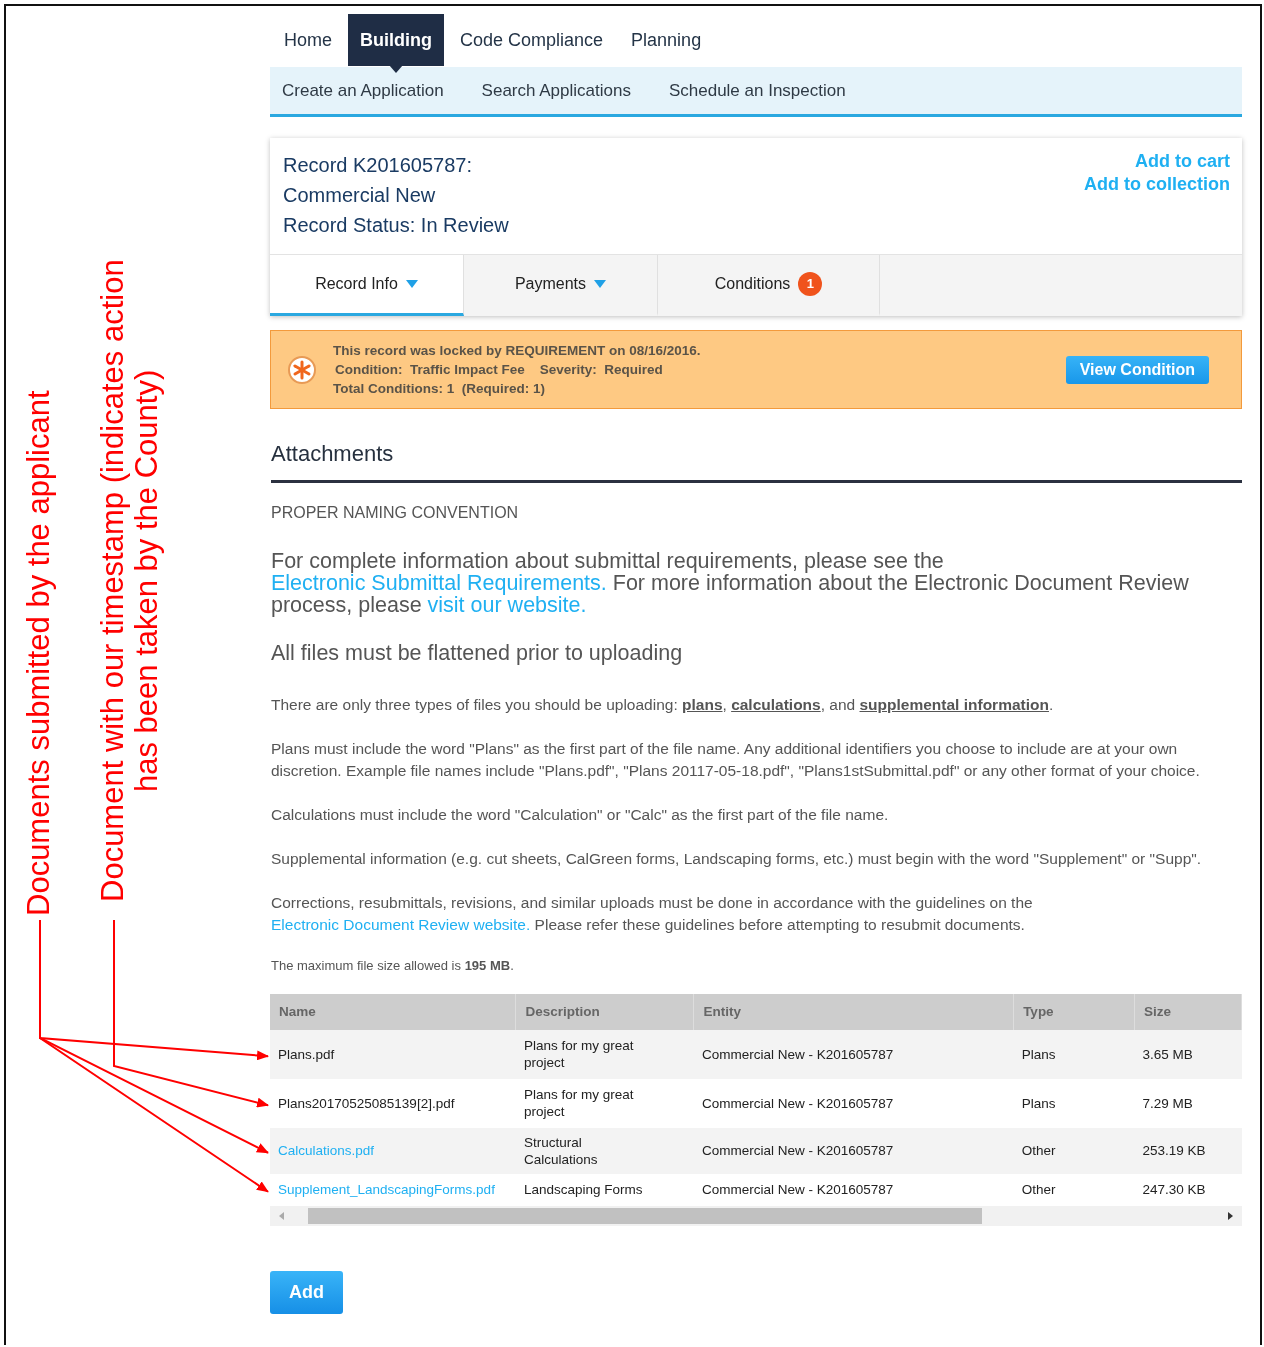 The height and width of the screenshot is (1347, 1264). I want to click on table-cell: 253.19 KB, so click(1188, 1150).